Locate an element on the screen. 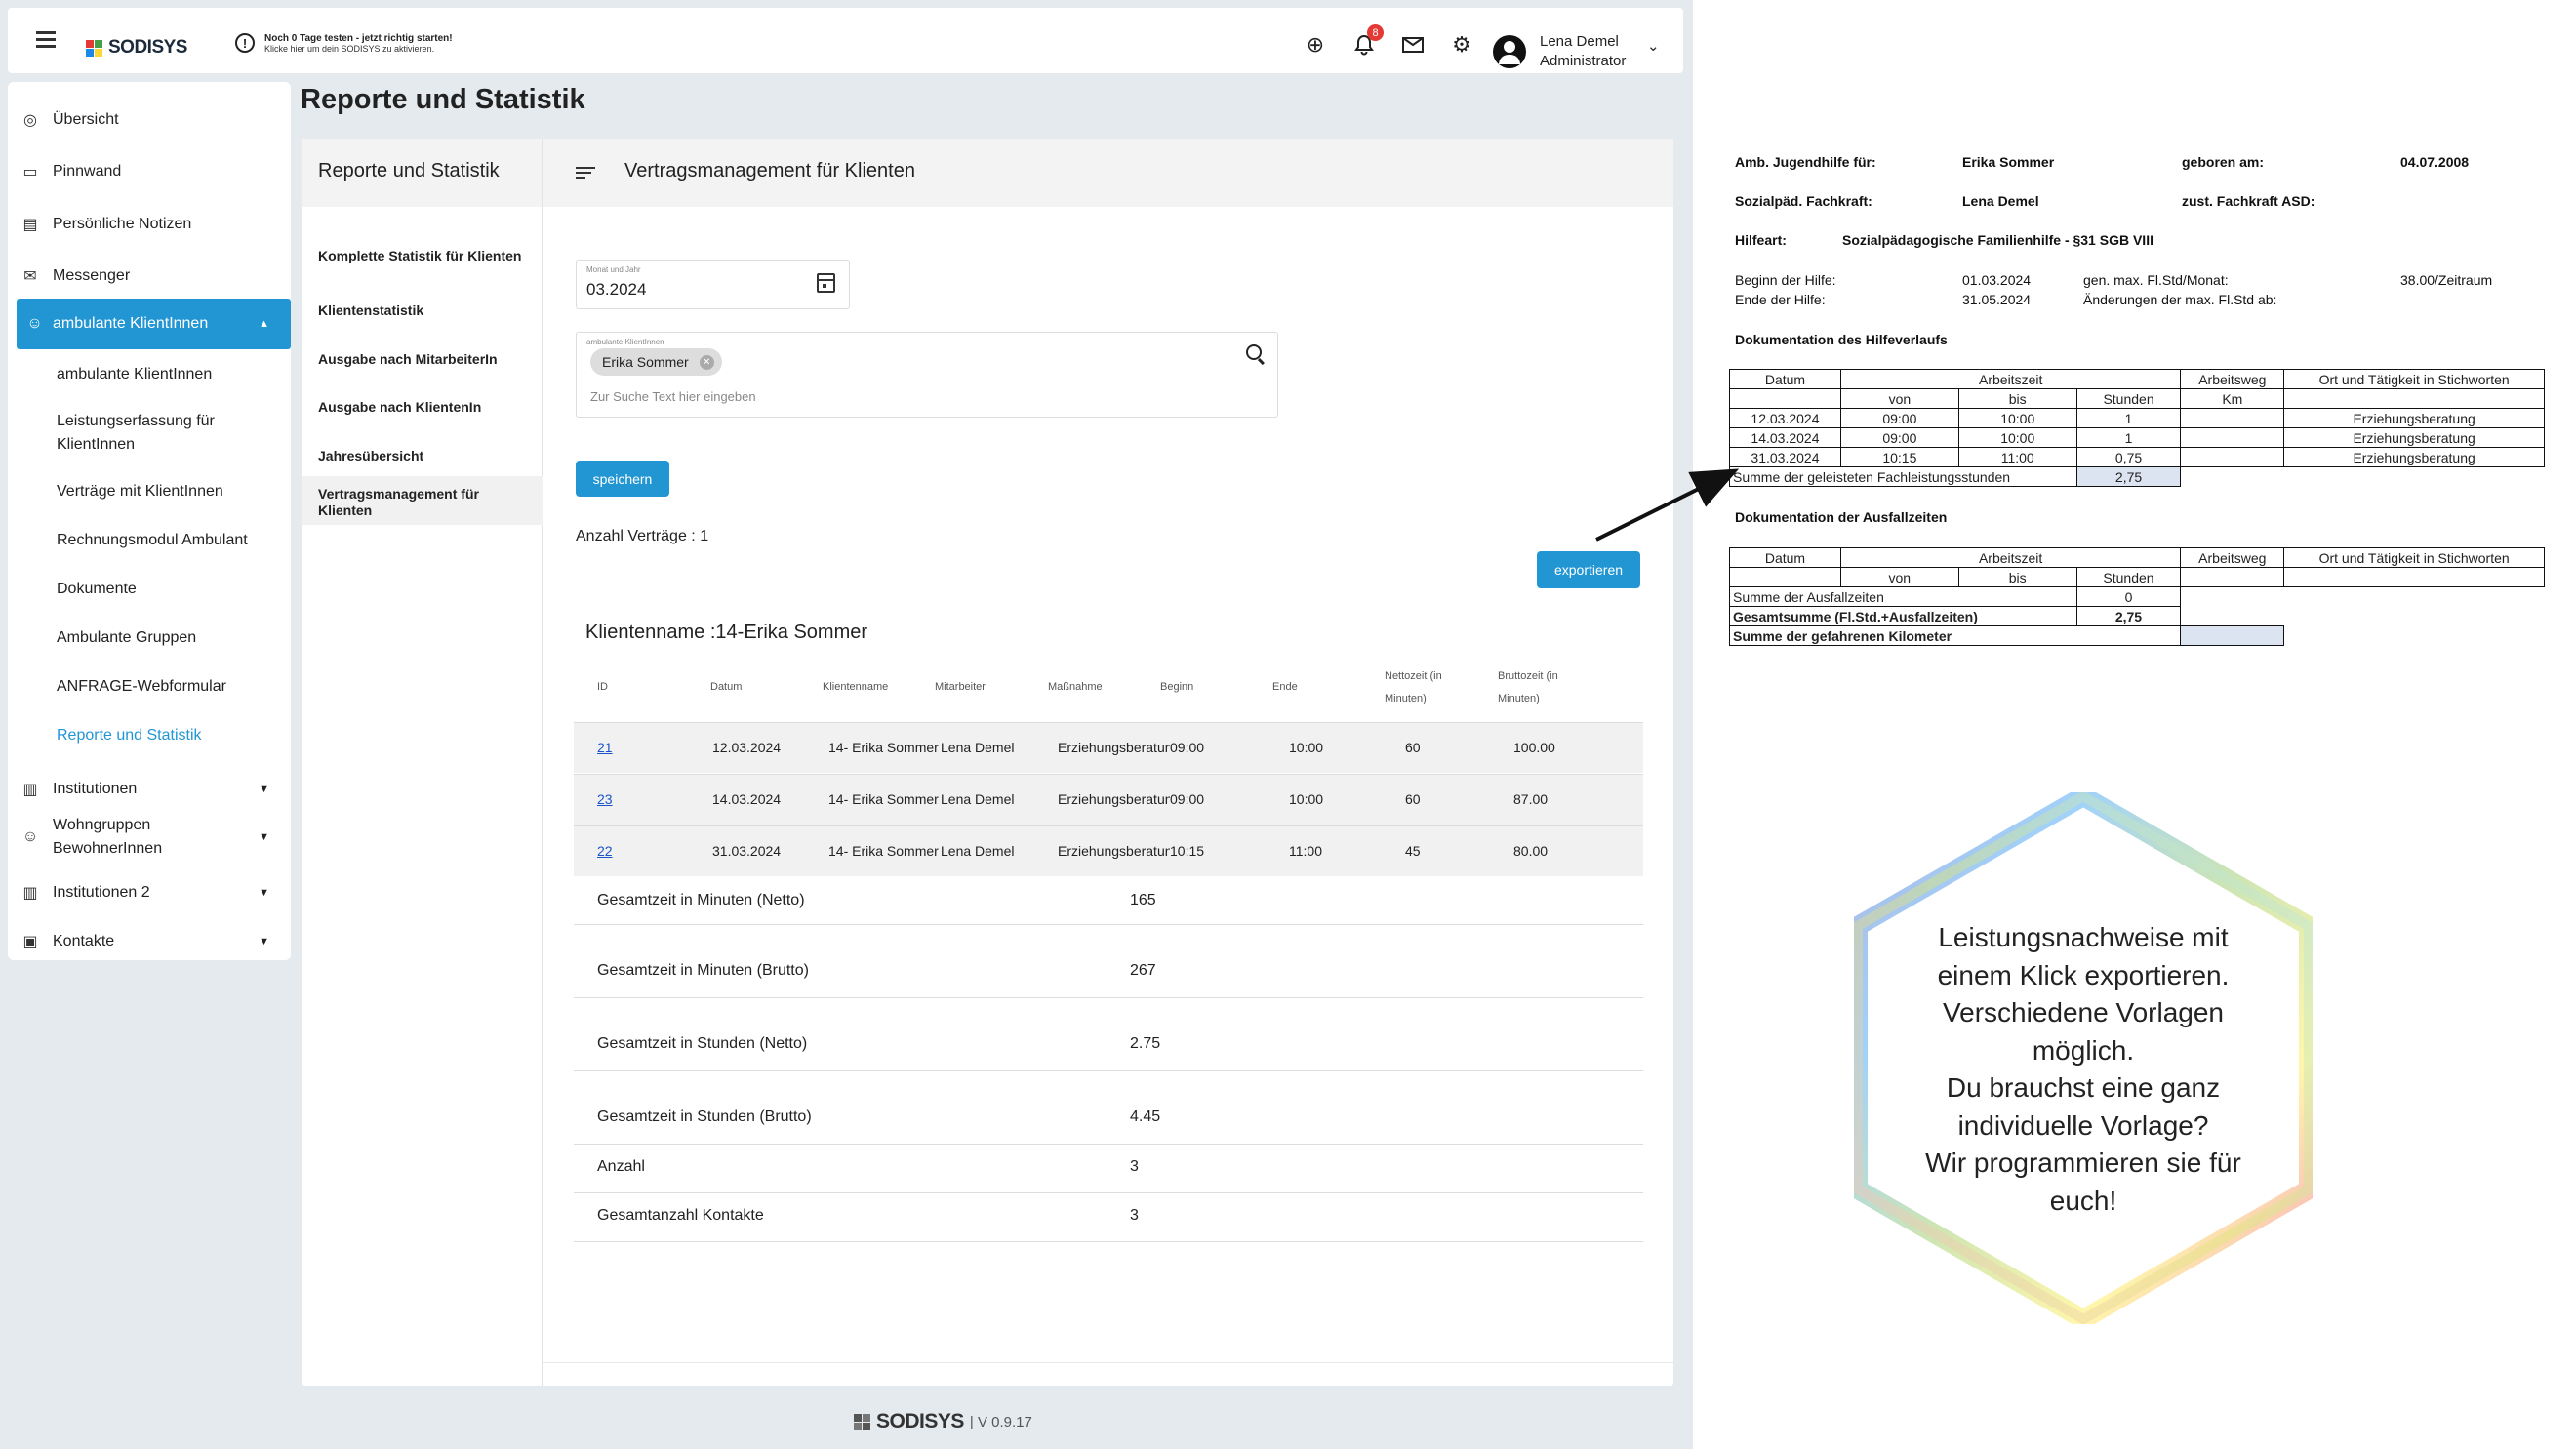 This screenshot has width=2576, height=1449. doc-header: Ort und Tätigkeit in Stichworten is located at coordinates (2414, 557).